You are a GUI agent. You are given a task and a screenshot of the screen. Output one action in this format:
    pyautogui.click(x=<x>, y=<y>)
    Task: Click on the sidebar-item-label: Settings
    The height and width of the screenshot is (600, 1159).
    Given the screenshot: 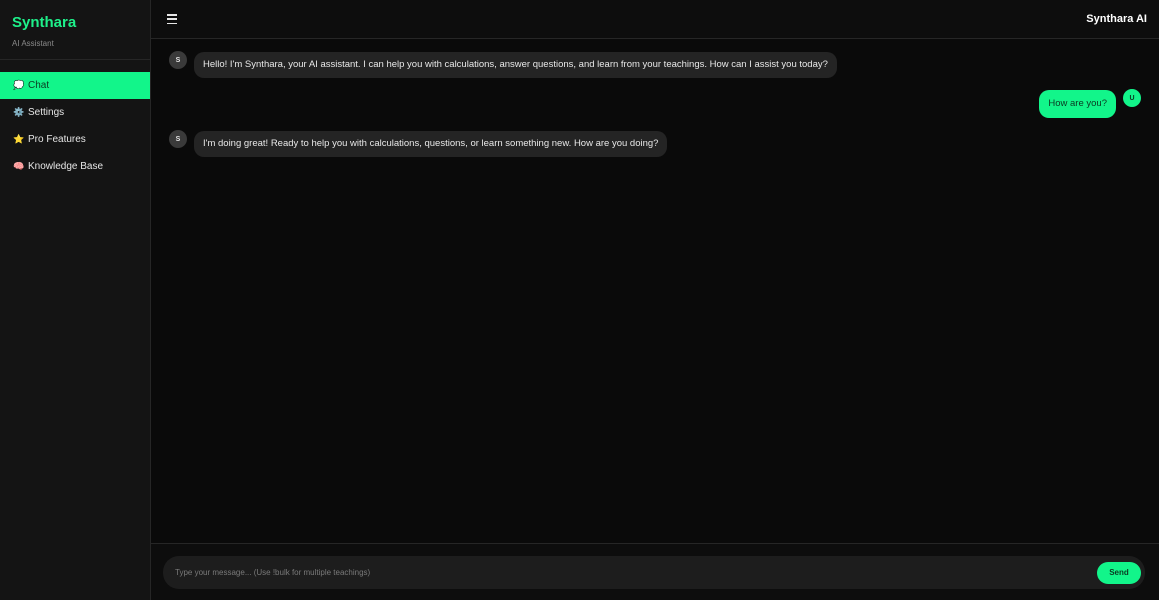 What is the action you would take?
    pyautogui.click(x=46, y=112)
    